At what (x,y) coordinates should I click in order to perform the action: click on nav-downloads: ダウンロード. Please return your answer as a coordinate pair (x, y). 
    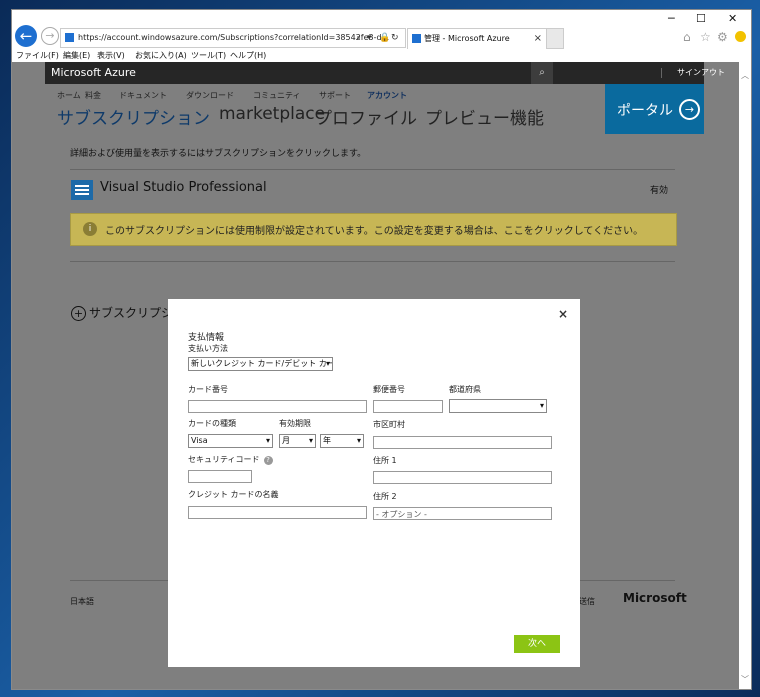
    Looking at the image, I should click on (210, 95).